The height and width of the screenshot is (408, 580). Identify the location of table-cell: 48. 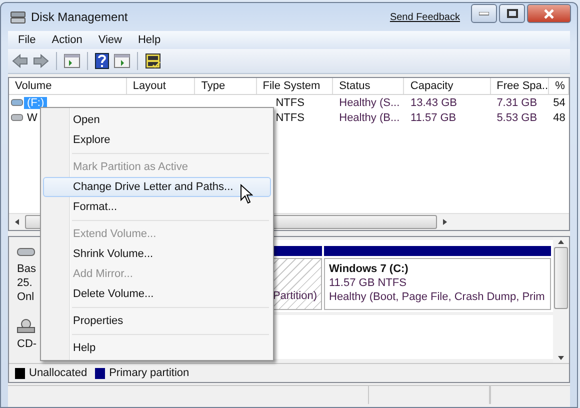
(559, 118).